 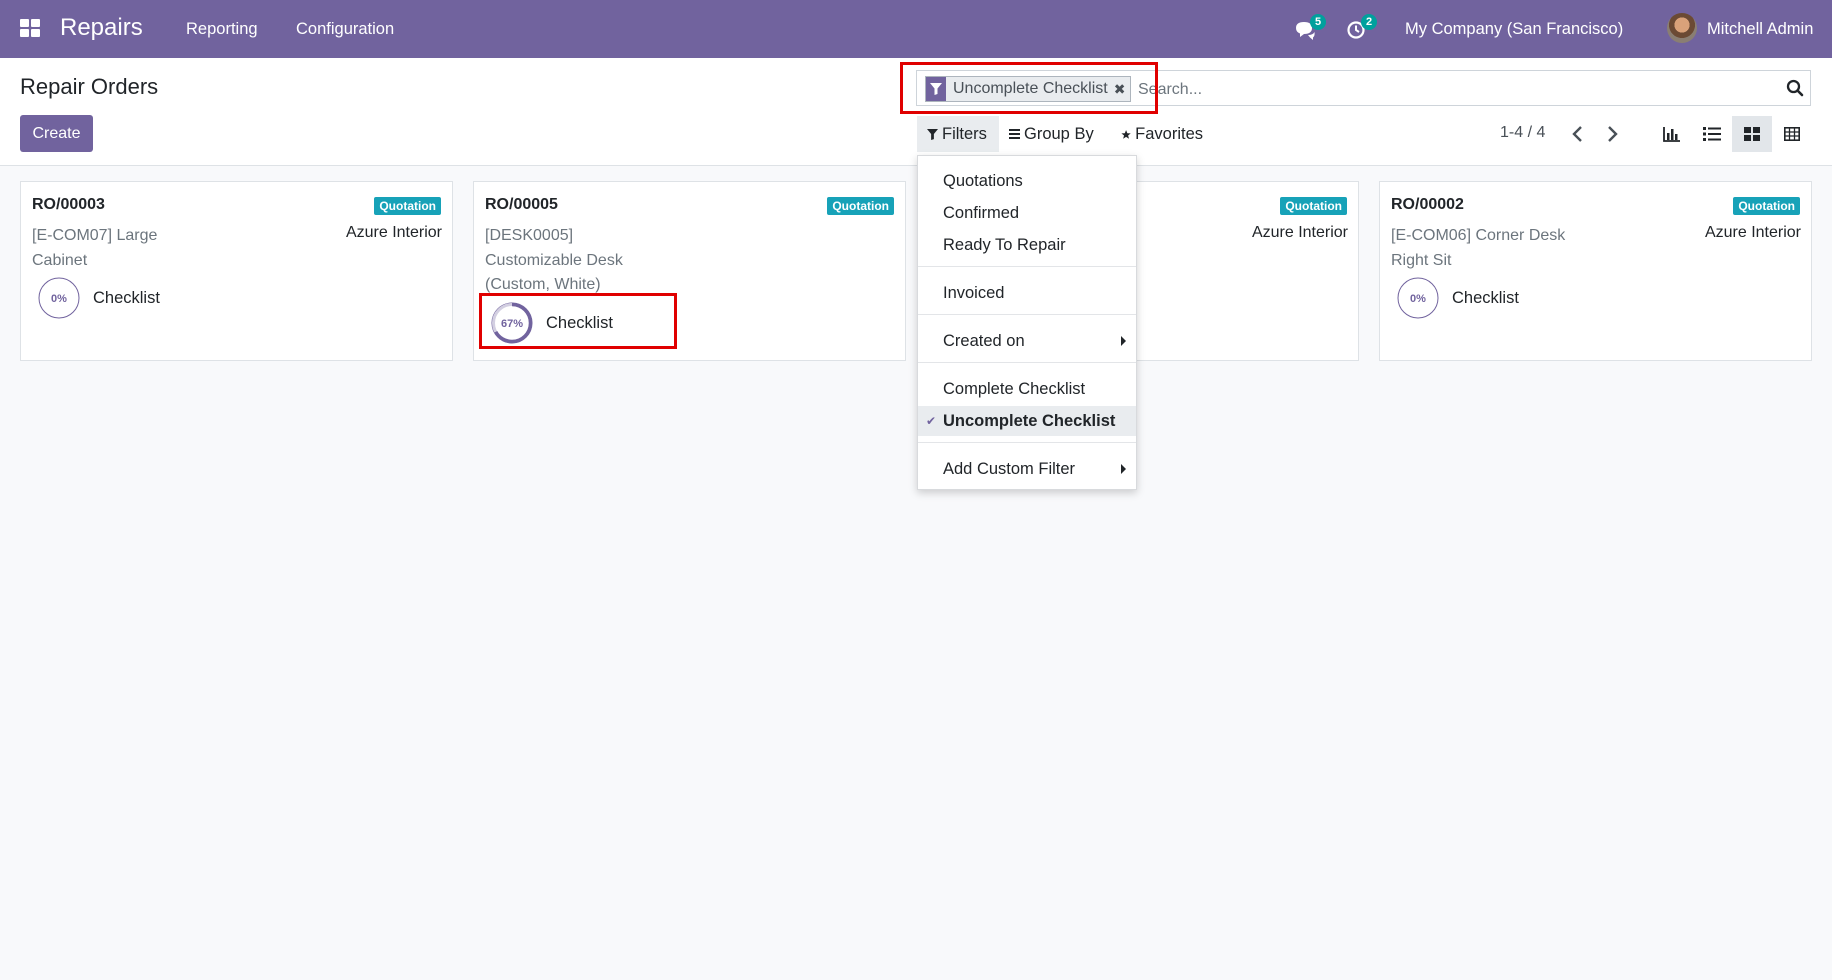 I want to click on search-bar: Uncomplete Checklist ✖, so click(x=1363, y=88).